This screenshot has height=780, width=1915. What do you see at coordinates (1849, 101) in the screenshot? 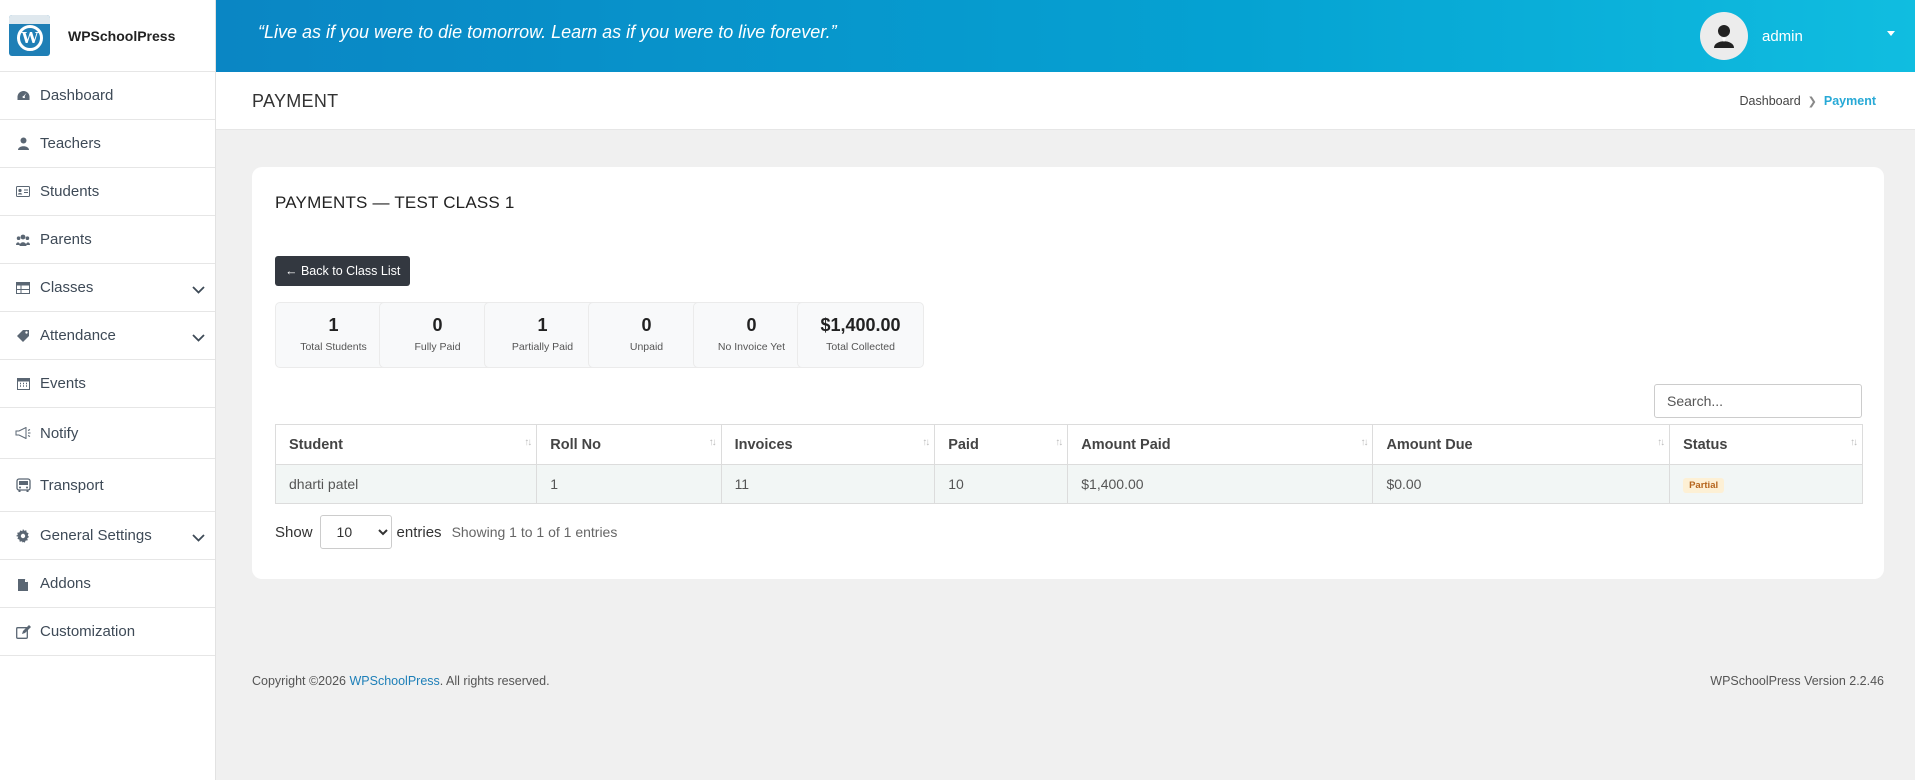
I see `breadcrumb-payment: Payment` at bounding box center [1849, 101].